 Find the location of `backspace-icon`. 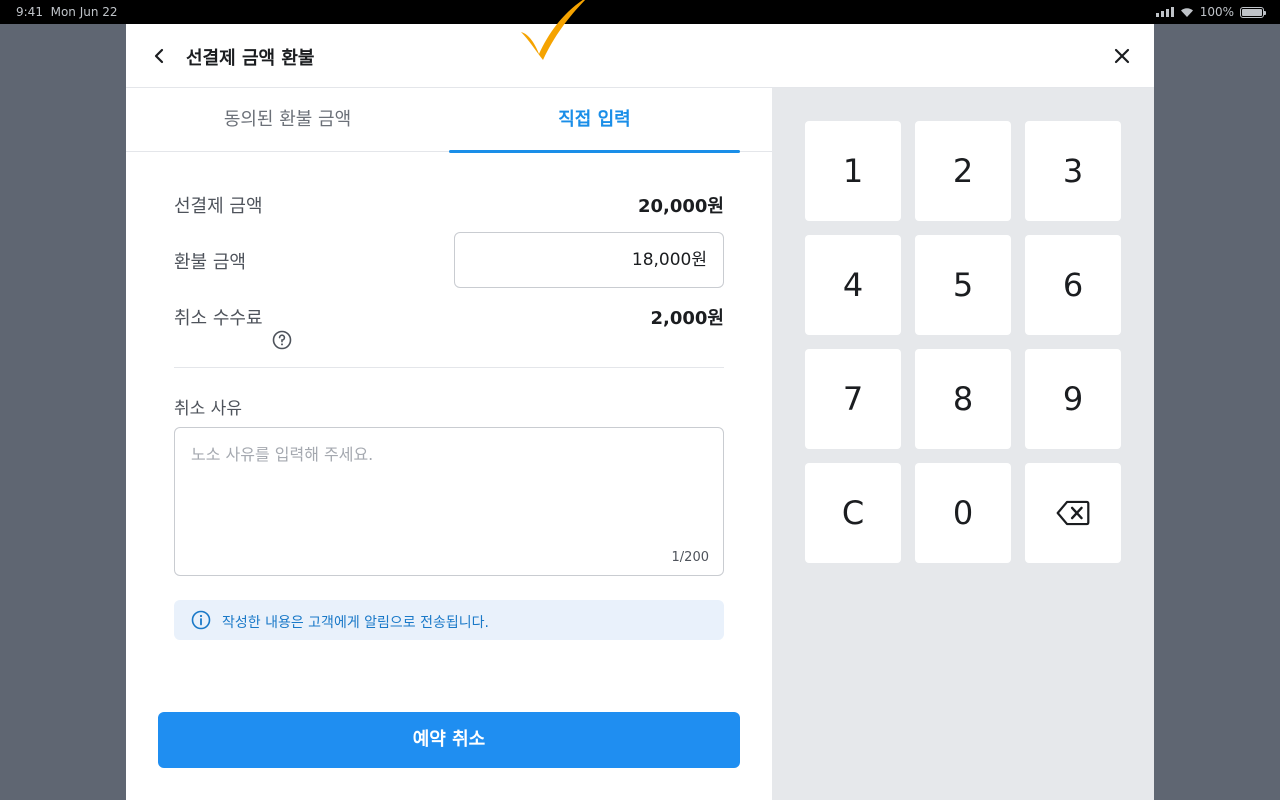

backspace-icon is located at coordinates (1073, 513).